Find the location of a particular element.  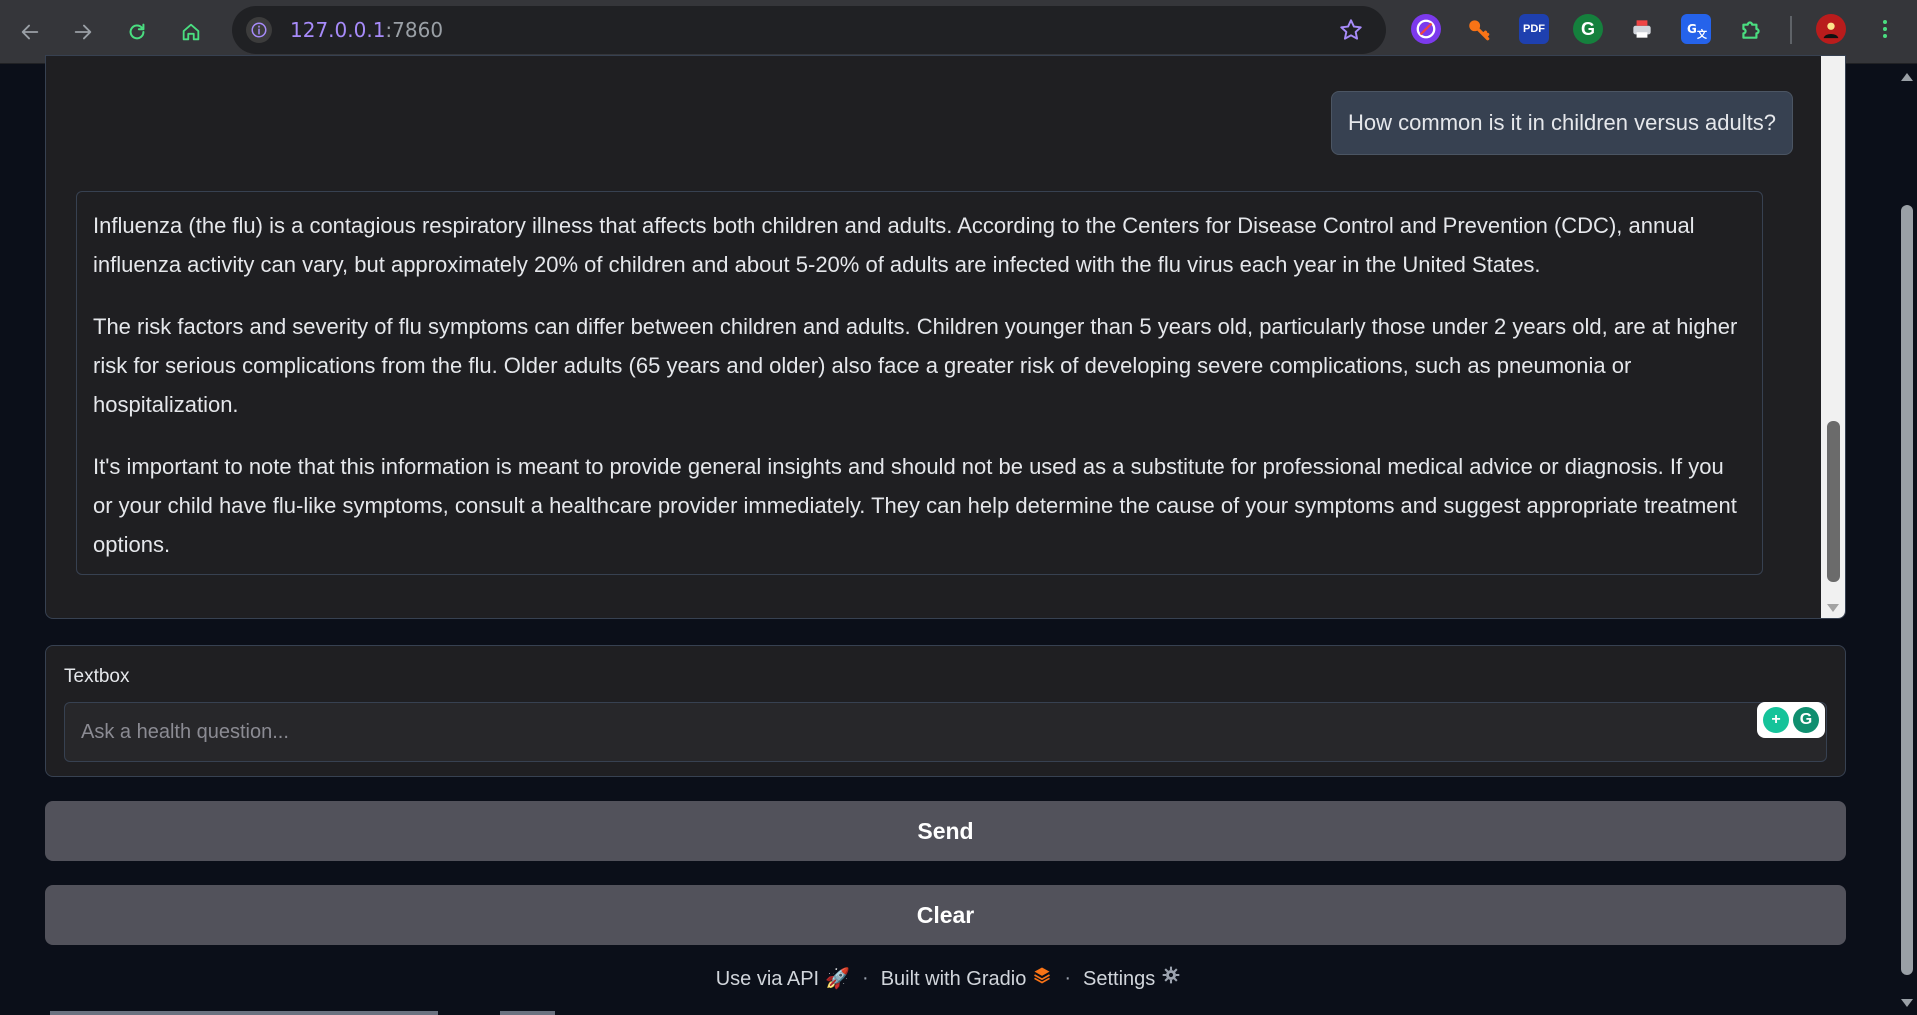

page-scrollbar is located at coordinates (1907, 540).